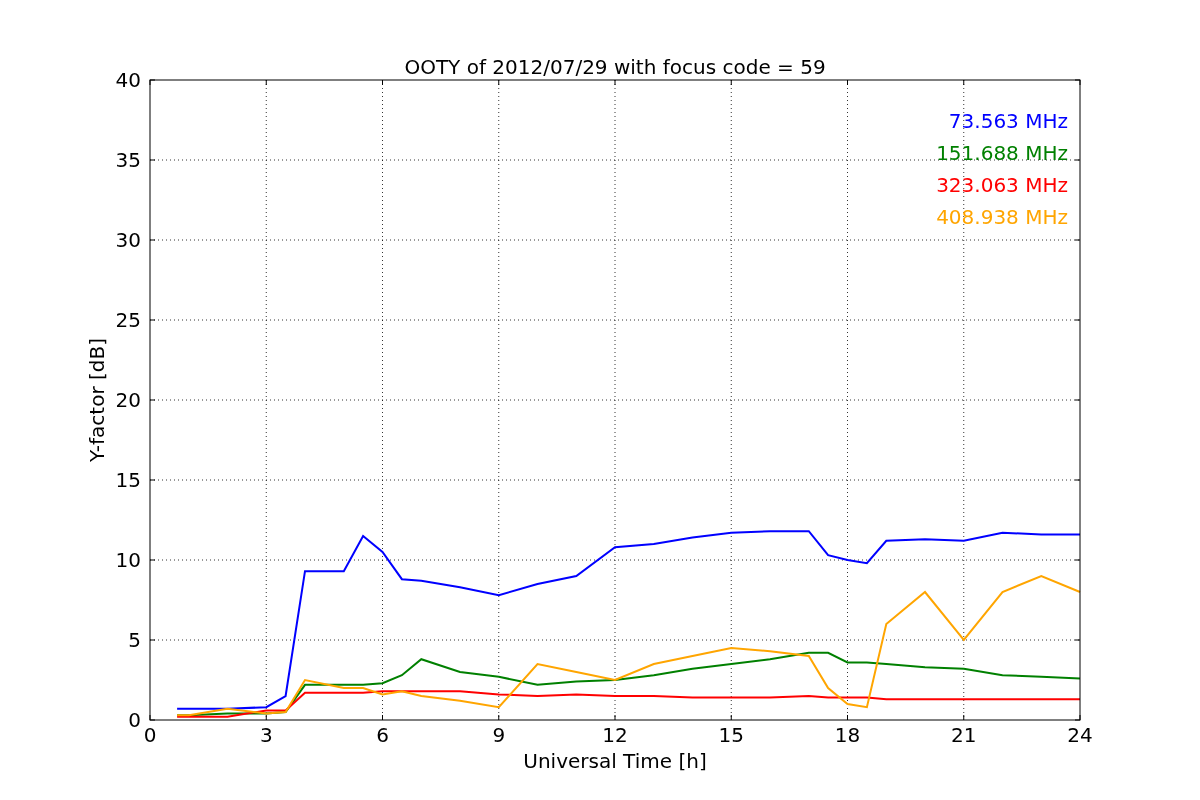 The height and width of the screenshot is (800, 1200). I want to click on tick-label: 30, so click(128, 240).